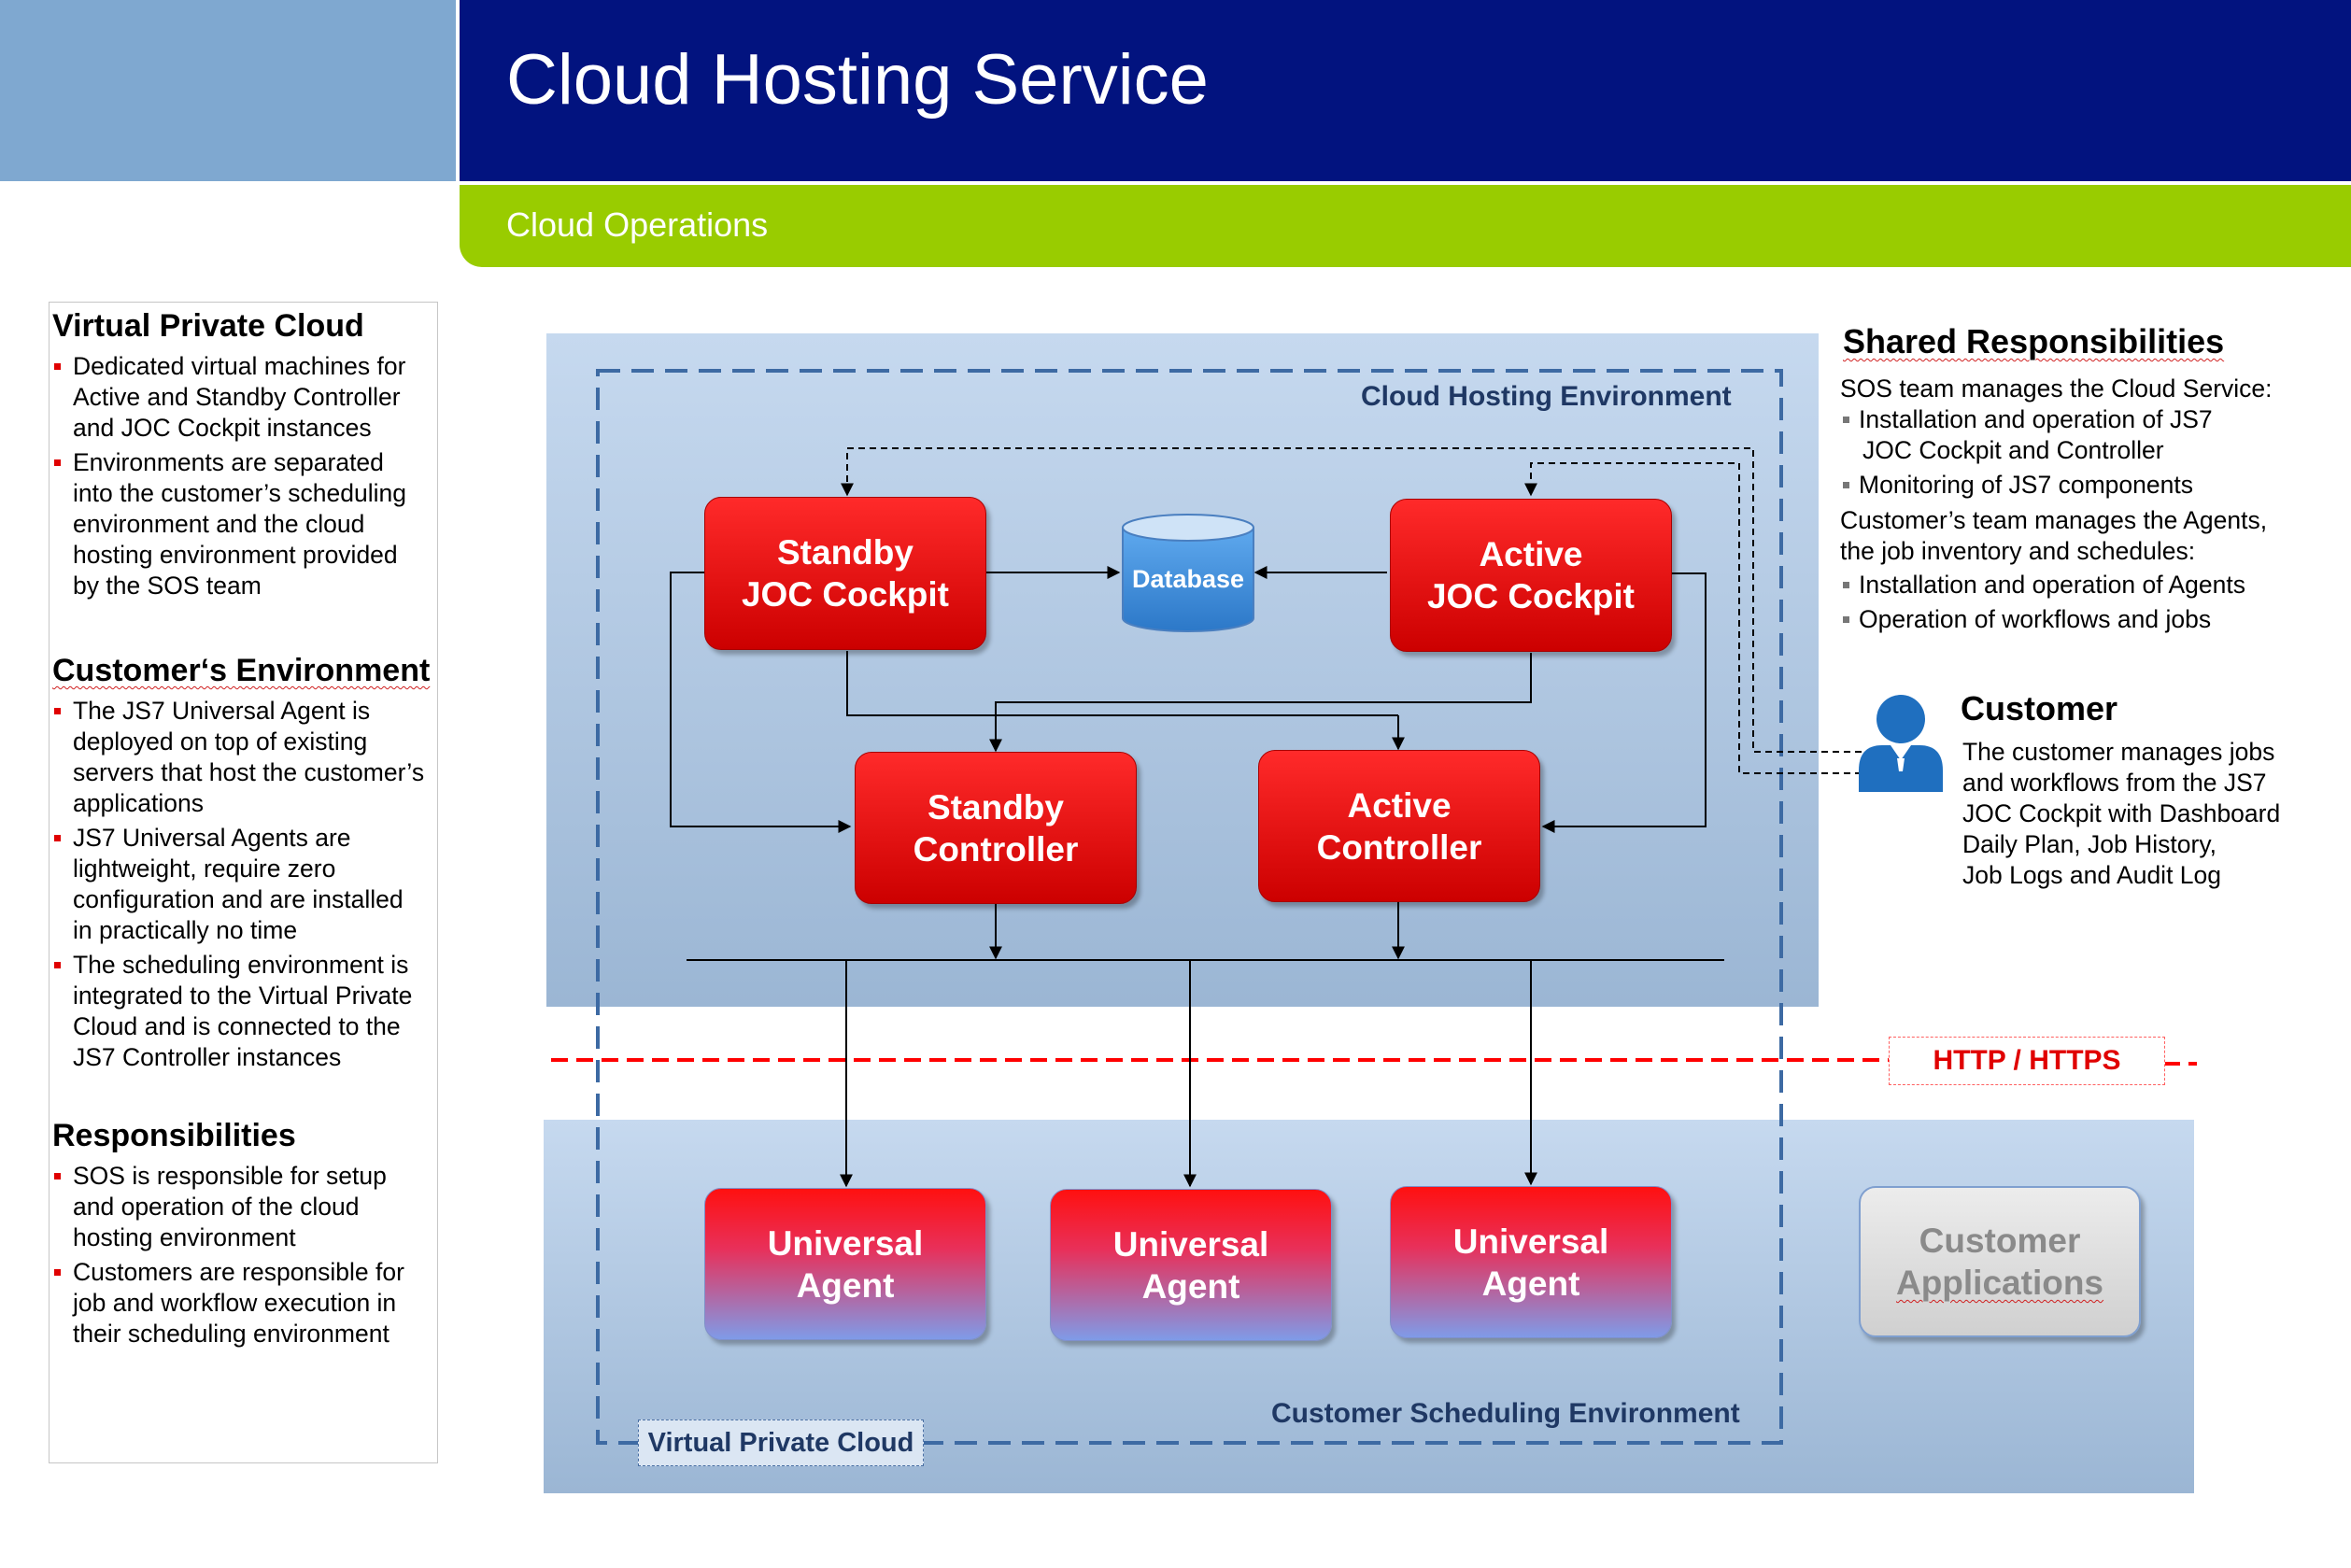  I want to click on shared-responsibilities-title: Shared Responsibilities, so click(2034, 341).